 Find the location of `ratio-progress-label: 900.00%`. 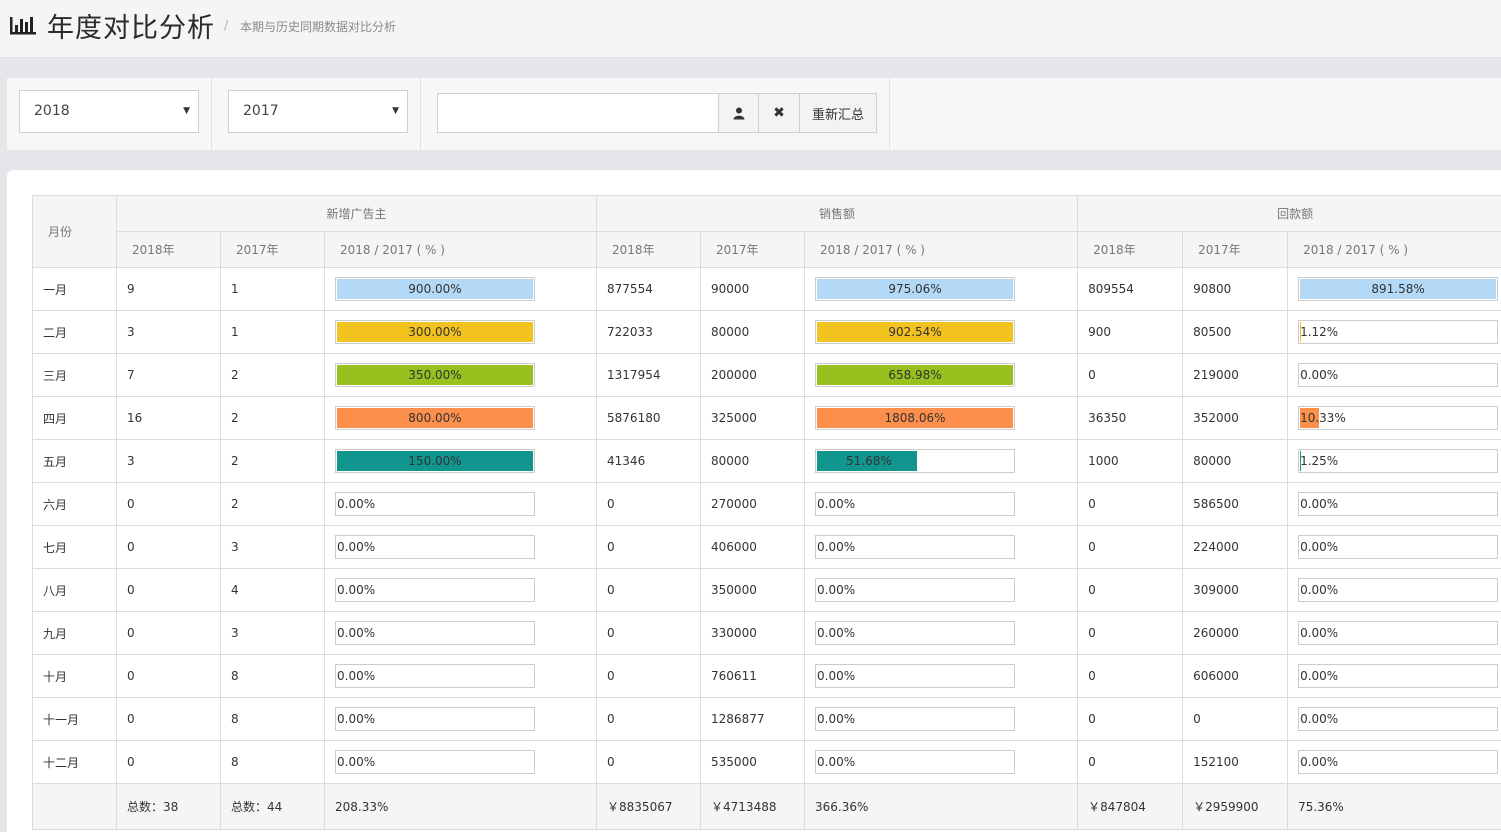

ratio-progress-label: 900.00% is located at coordinates (435, 289).